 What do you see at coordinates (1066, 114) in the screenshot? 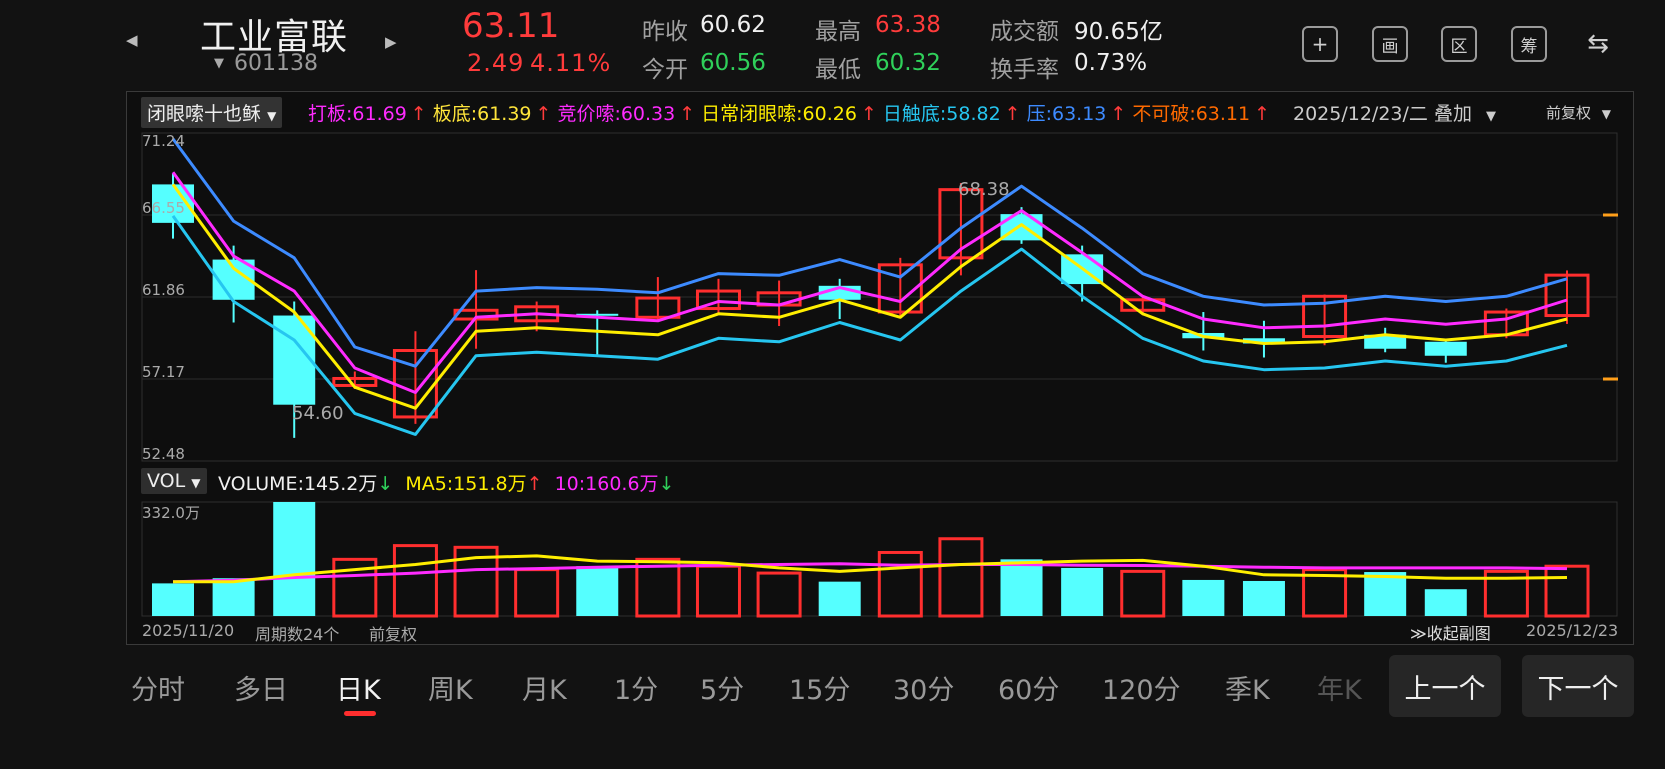
I see `indicator-item: 压:63.13` at bounding box center [1066, 114].